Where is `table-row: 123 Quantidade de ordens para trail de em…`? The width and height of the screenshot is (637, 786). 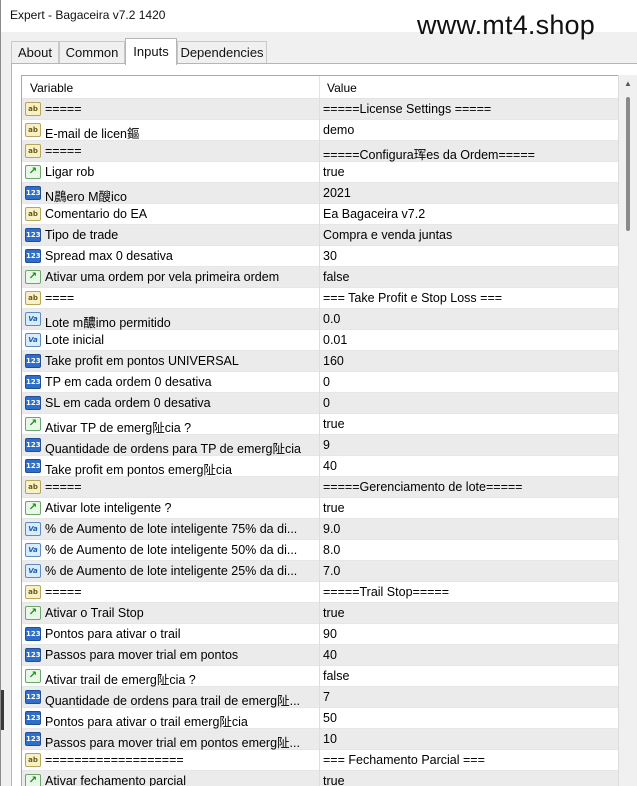
table-row: 123 Quantidade de ordens para trail de em… is located at coordinates (320, 697).